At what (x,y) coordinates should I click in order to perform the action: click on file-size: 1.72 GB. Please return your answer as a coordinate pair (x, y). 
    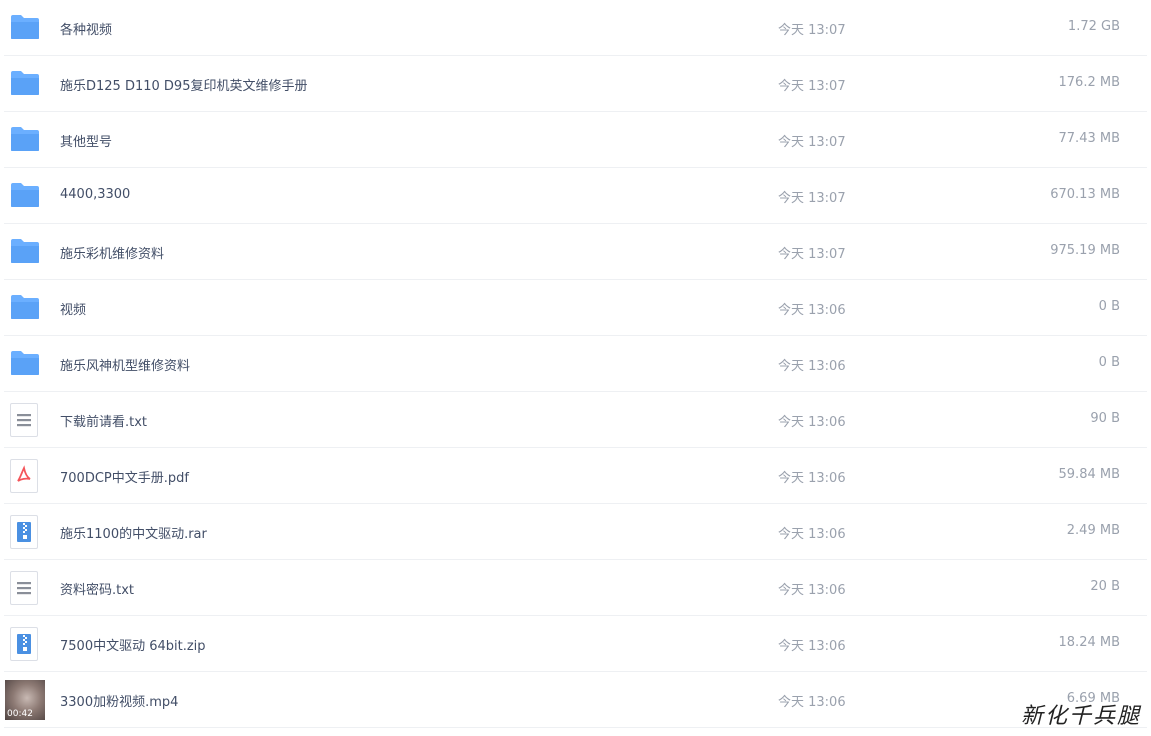
    Looking at the image, I should click on (1093, 26).